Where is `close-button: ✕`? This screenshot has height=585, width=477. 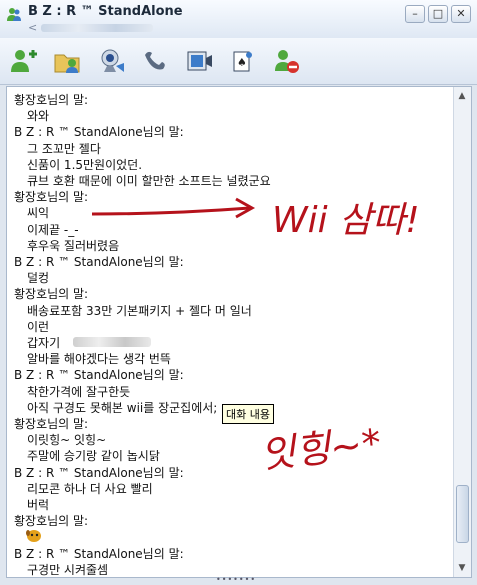
close-button: ✕ is located at coordinates (461, 14).